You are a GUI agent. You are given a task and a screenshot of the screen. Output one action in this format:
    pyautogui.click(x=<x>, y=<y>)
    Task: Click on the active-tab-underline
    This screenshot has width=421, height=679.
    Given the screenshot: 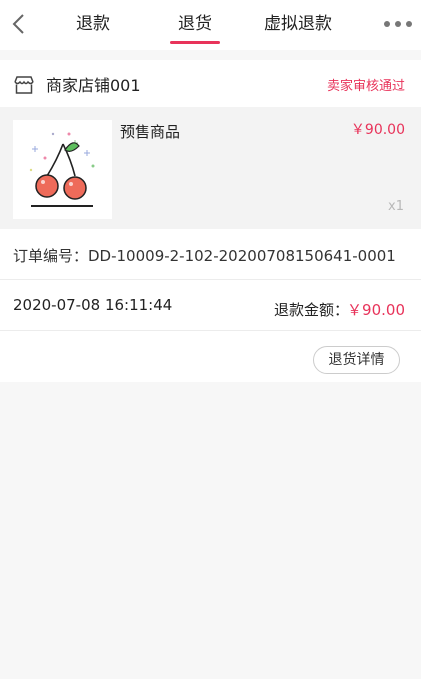 What is the action you would take?
    pyautogui.click(x=195, y=42)
    